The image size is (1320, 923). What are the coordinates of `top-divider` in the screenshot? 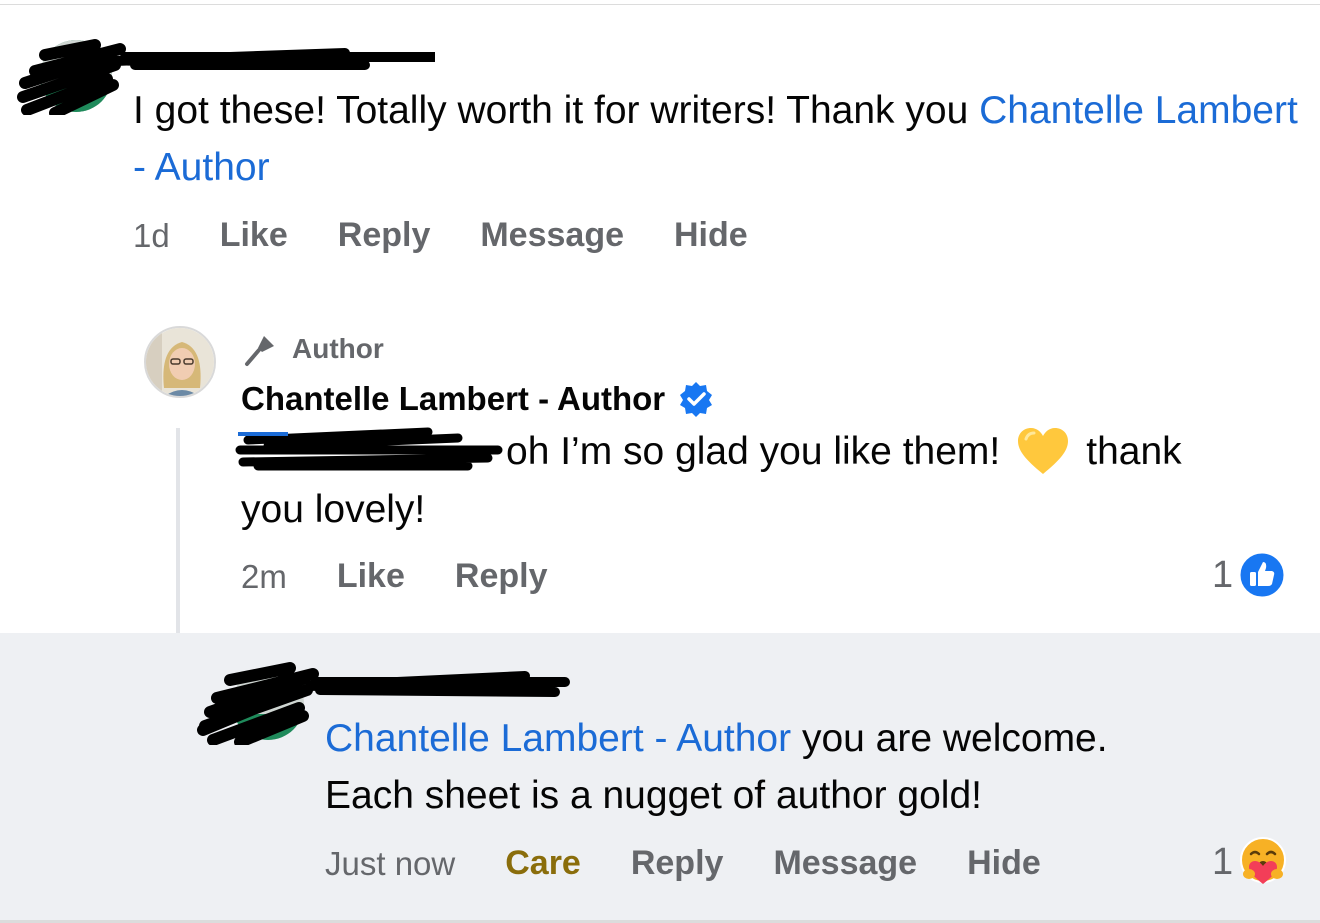 It's located at (660, 4).